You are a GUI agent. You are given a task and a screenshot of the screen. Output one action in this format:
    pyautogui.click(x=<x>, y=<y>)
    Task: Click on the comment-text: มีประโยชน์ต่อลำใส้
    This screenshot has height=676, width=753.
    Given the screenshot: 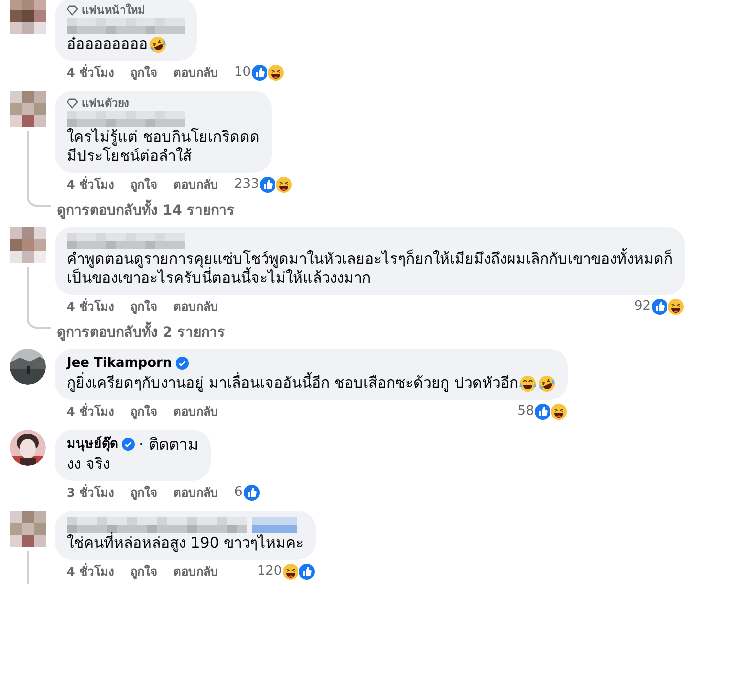 What is the action you would take?
    pyautogui.click(x=129, y=156)
    